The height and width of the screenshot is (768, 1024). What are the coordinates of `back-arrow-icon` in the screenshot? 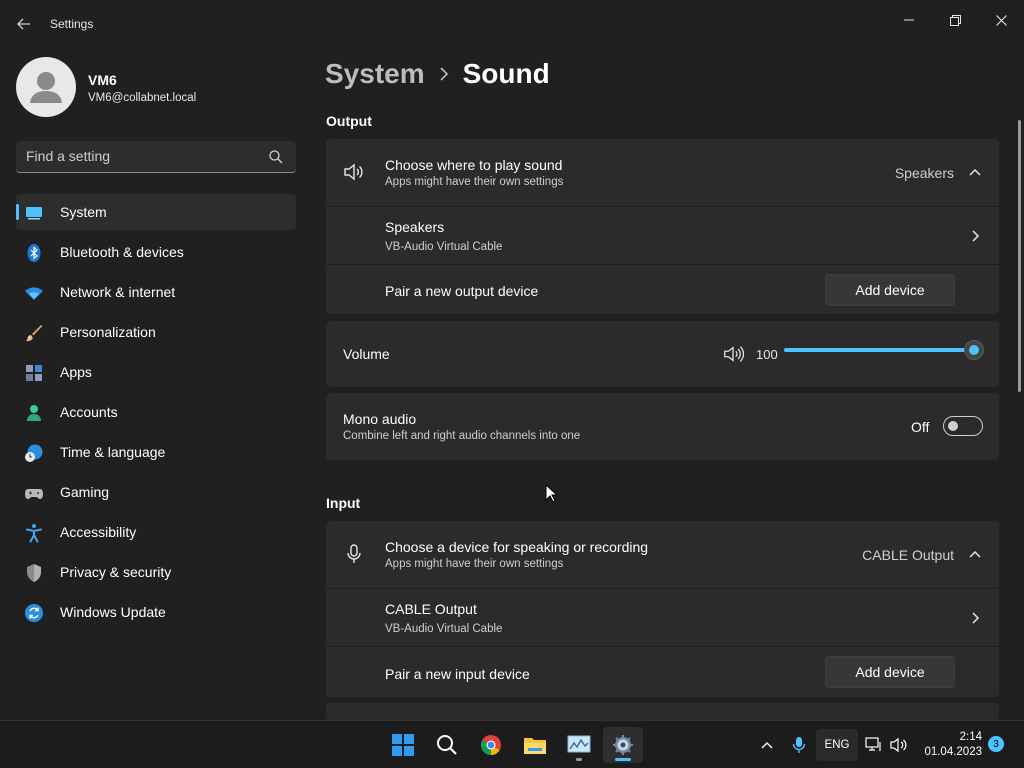 It's located at (23, 24).